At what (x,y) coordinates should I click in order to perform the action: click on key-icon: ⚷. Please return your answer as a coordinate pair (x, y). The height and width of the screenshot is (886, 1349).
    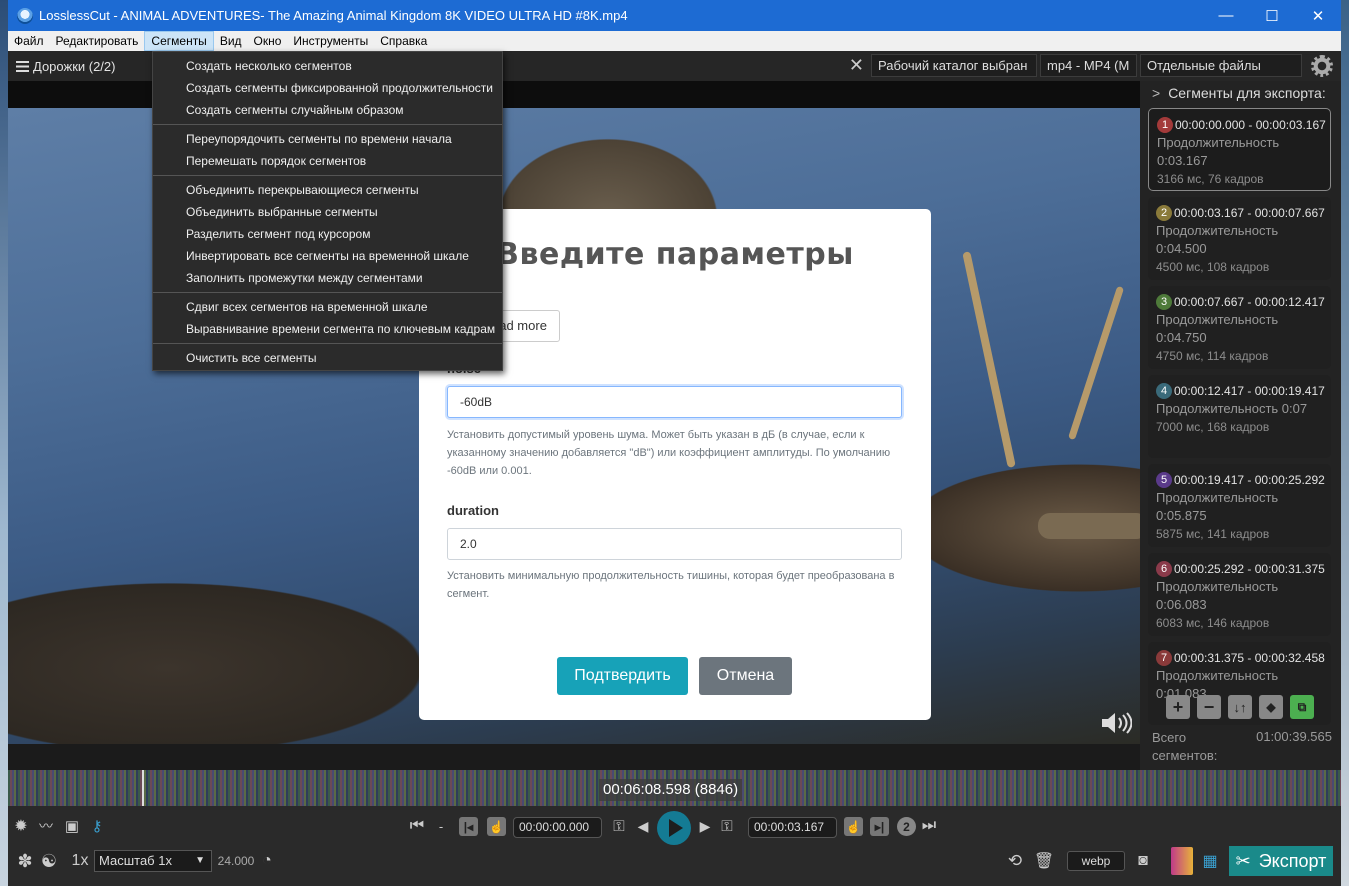
    Looking at the image, I should click on (97, 826).